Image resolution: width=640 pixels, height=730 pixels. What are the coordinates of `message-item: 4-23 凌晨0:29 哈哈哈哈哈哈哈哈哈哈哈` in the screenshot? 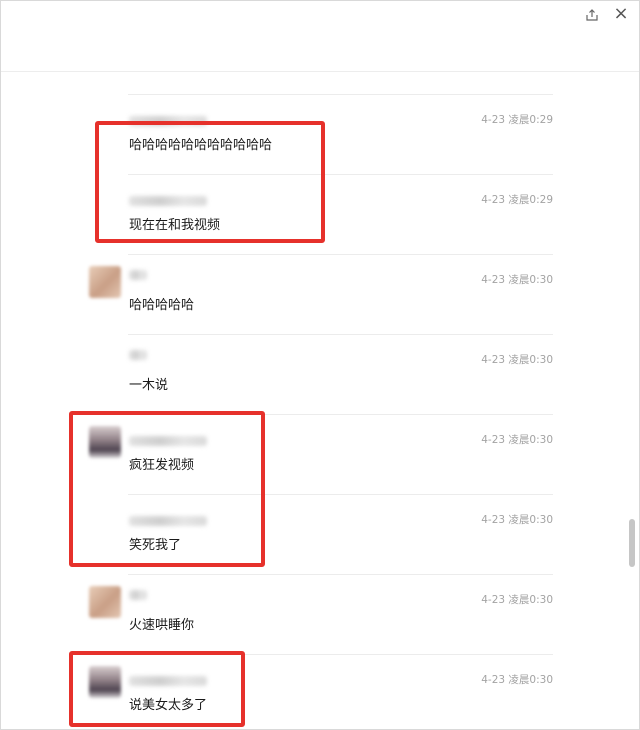 It's located at (311, 134).